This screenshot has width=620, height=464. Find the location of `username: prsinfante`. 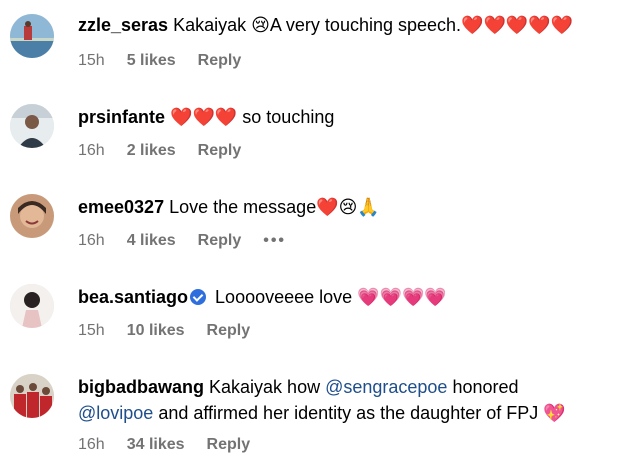

username: prsinfante is located at coordinates (121, 117).